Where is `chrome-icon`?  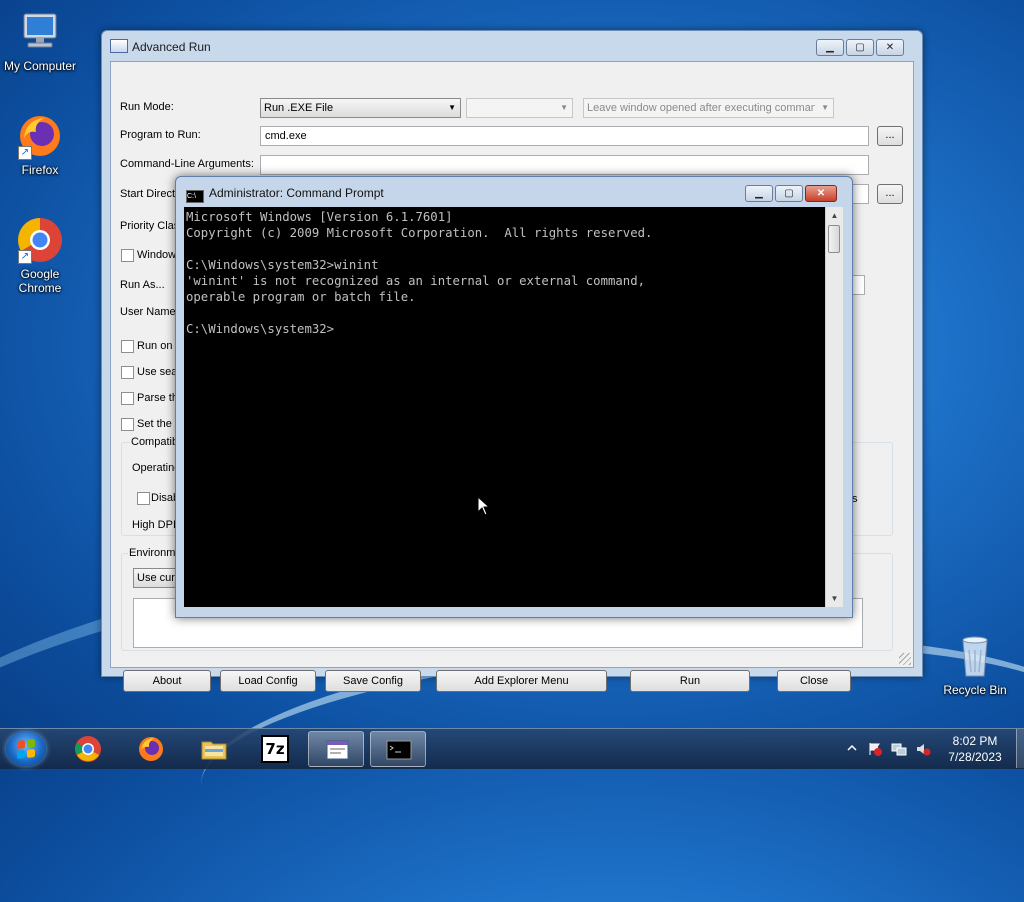 chrome-icon is located at coordinates (88, 749).